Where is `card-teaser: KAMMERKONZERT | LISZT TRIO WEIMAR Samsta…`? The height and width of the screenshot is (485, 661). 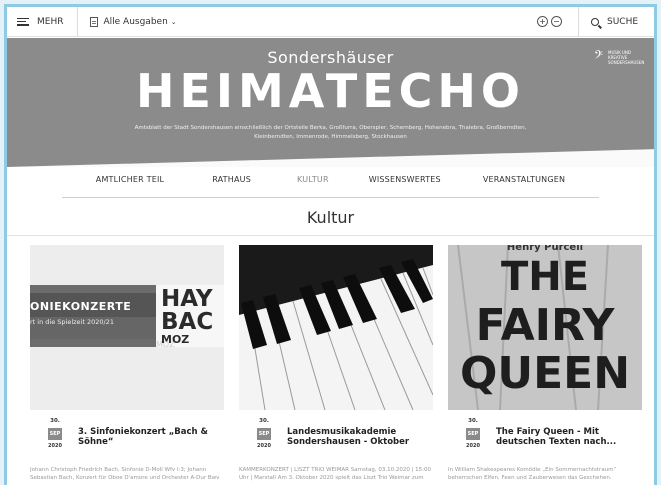 card-teaser: KAMMERKONZERT | LISZT TRIO WEIMAR Samsta… is located at coordinates (335, 474).